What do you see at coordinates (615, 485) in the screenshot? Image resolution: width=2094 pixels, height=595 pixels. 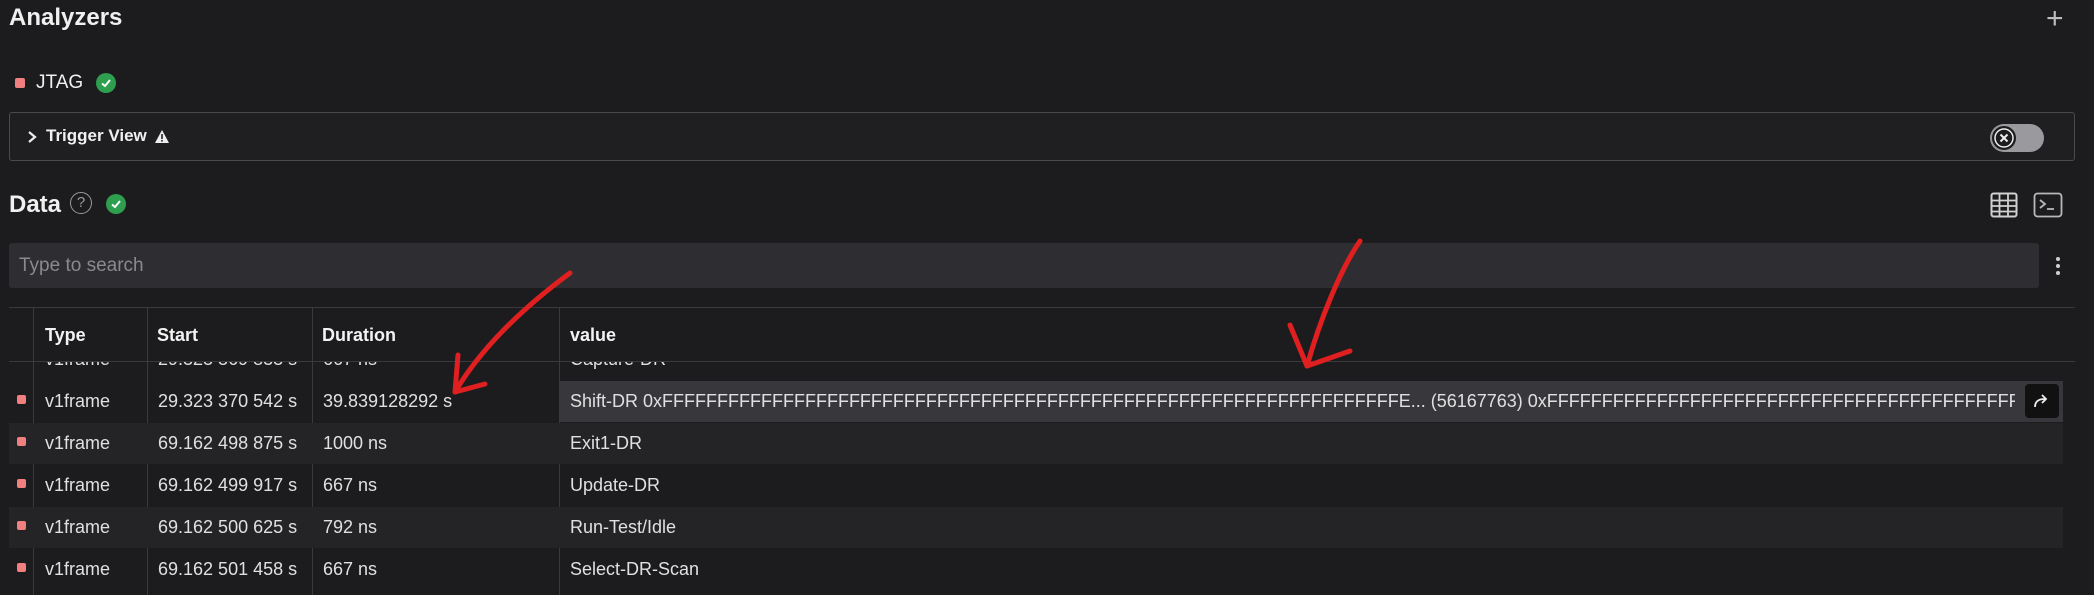 I see `row-value: Update-DR` at bounding box center [615, 485].